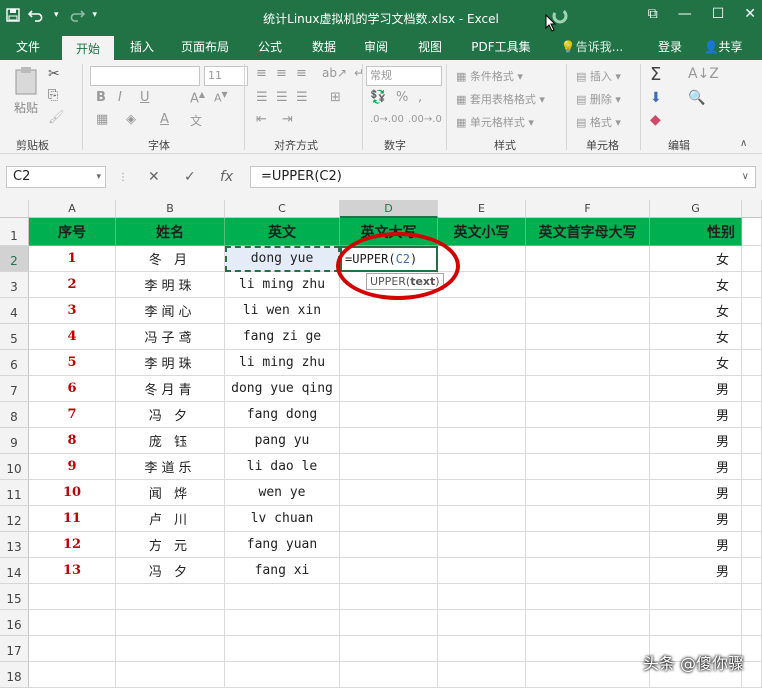 This screenshot has height=692, width=762. I want to click on percent-icon: %, so click(402, 97).